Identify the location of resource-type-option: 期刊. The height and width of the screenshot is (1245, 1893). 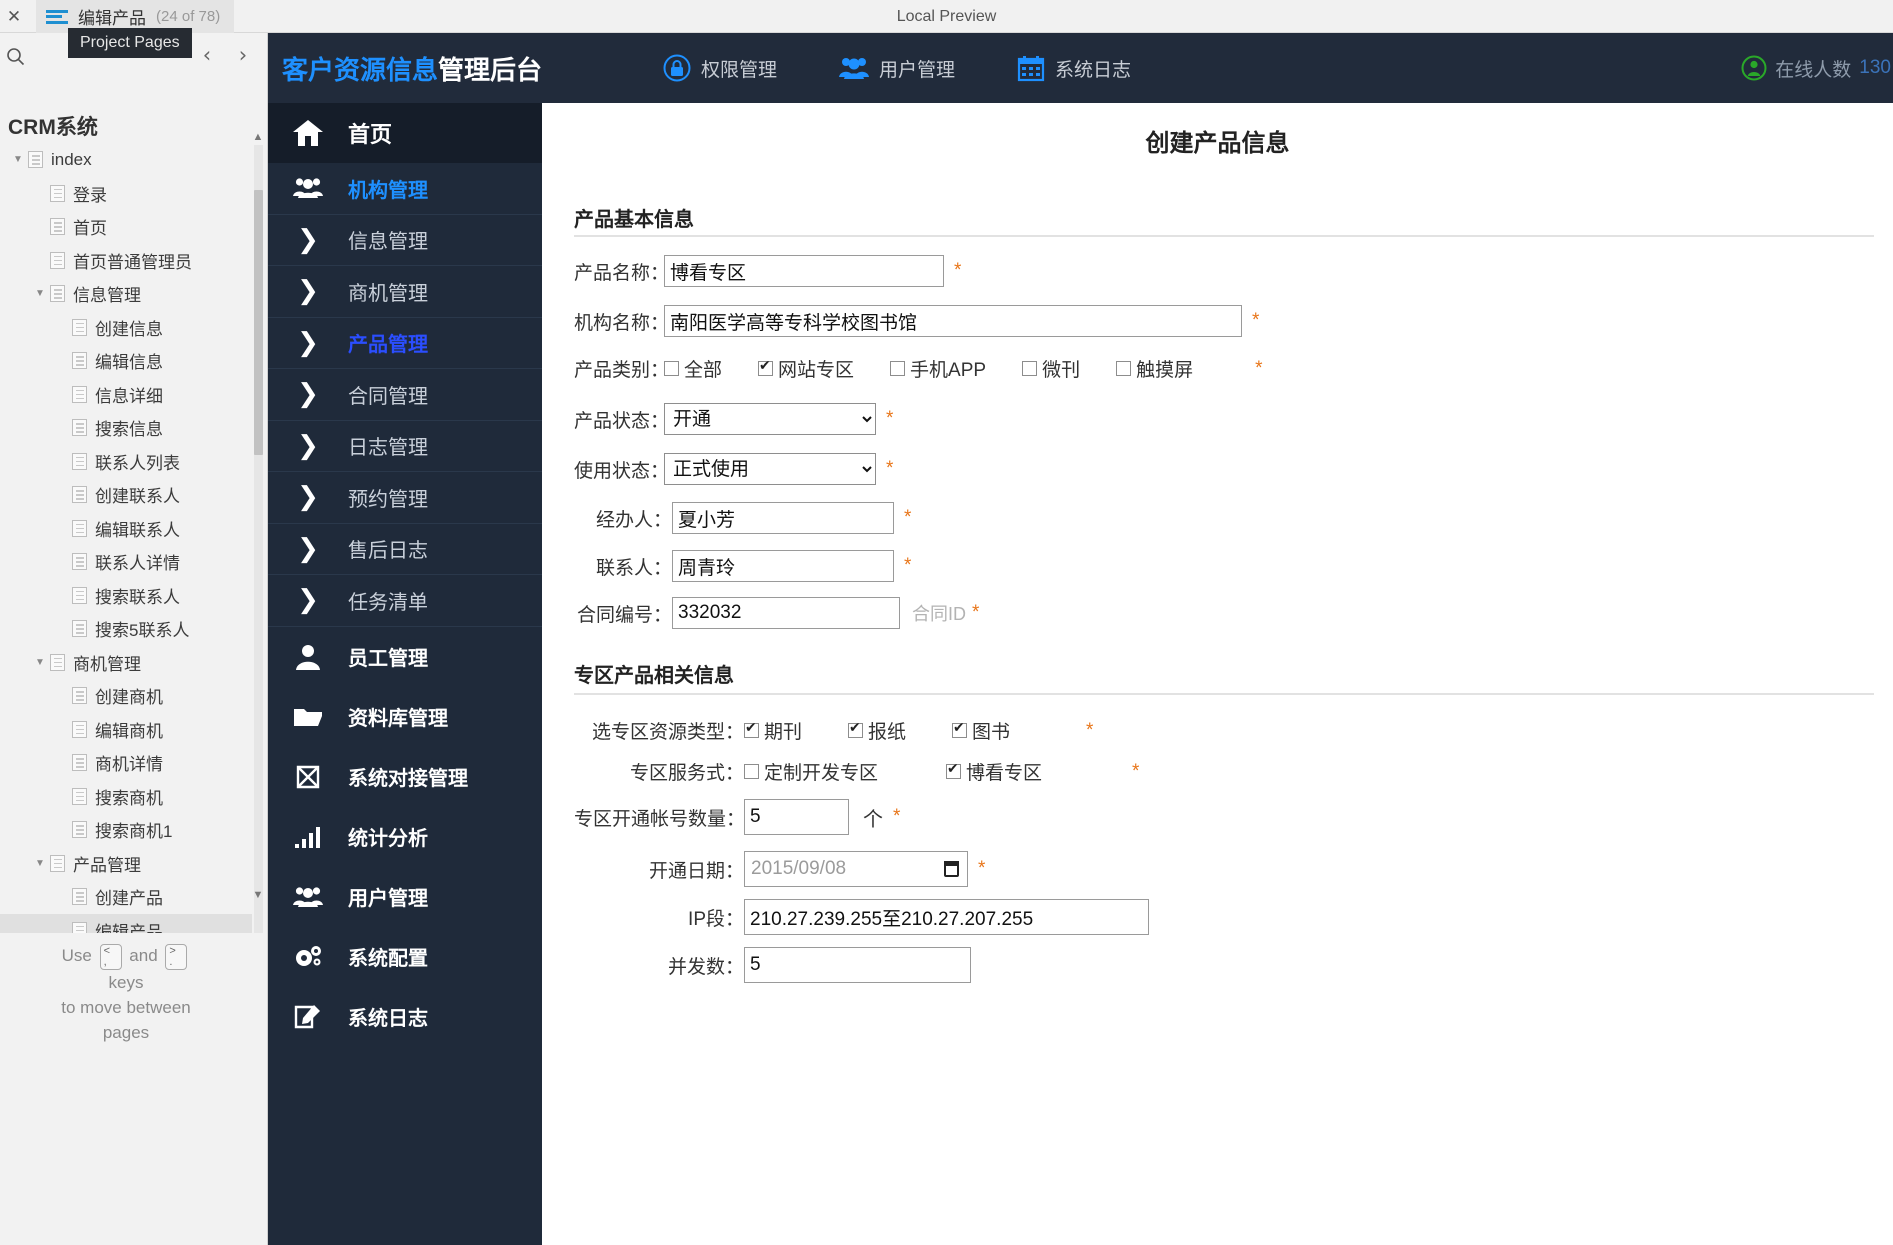
(773, 730).